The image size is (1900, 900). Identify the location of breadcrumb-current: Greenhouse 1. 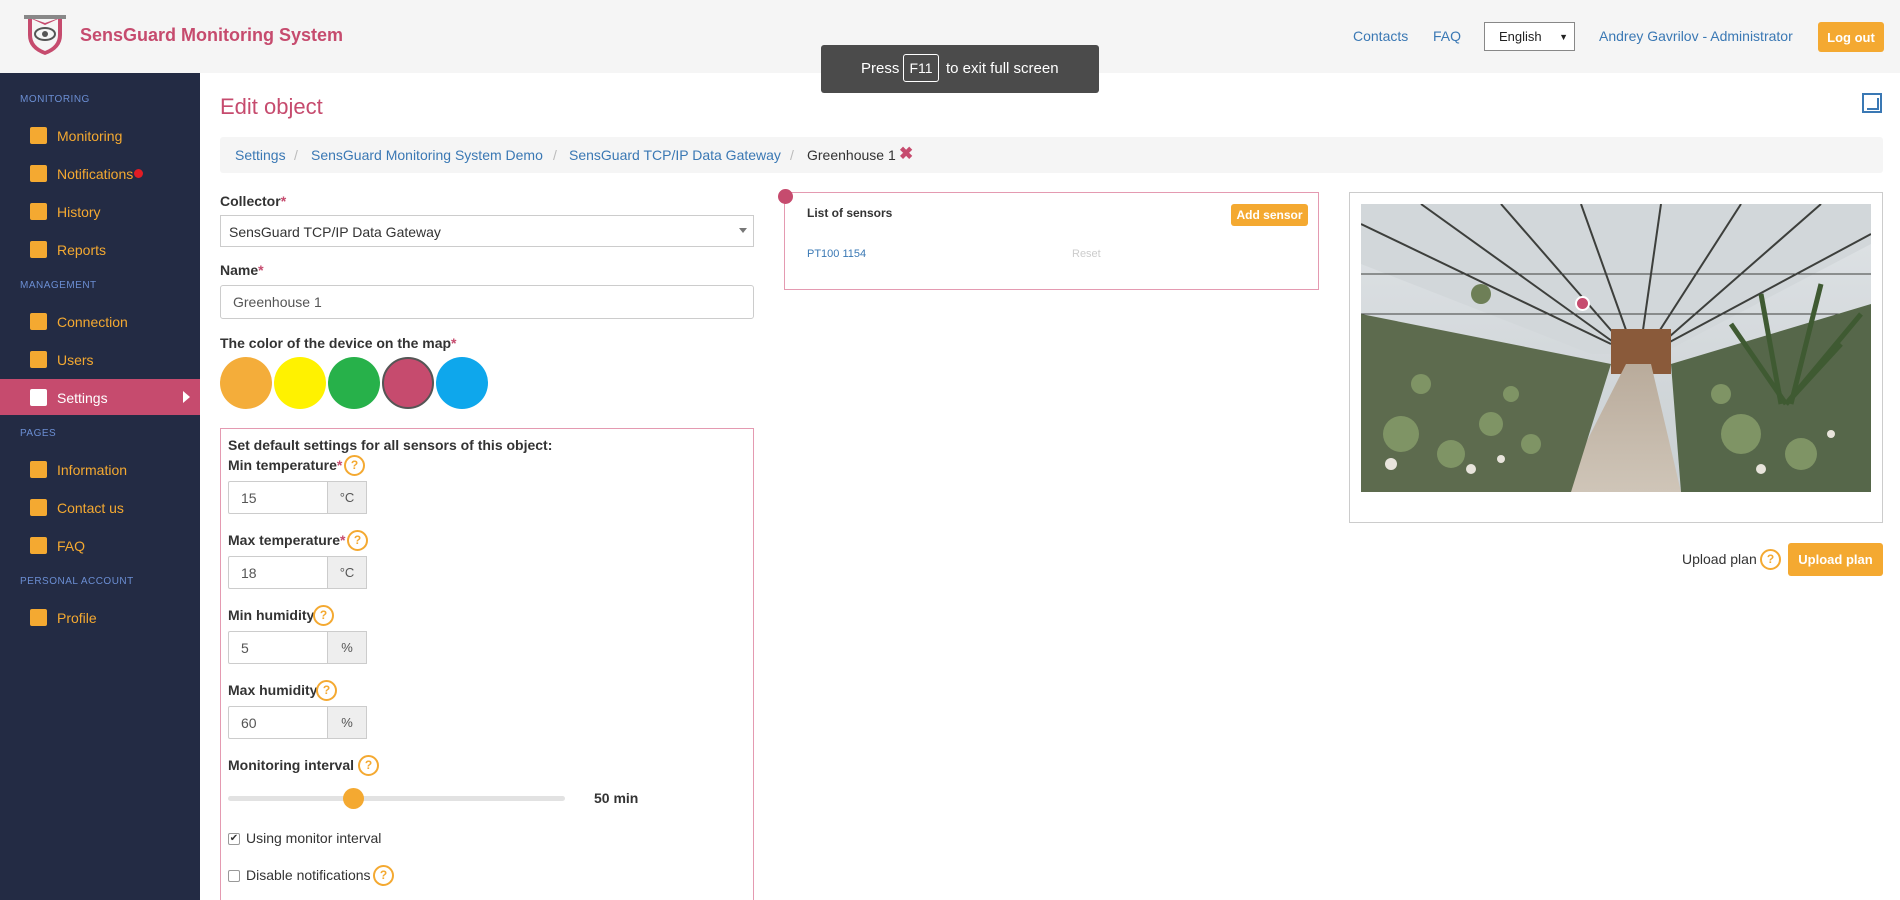
(851, 155).